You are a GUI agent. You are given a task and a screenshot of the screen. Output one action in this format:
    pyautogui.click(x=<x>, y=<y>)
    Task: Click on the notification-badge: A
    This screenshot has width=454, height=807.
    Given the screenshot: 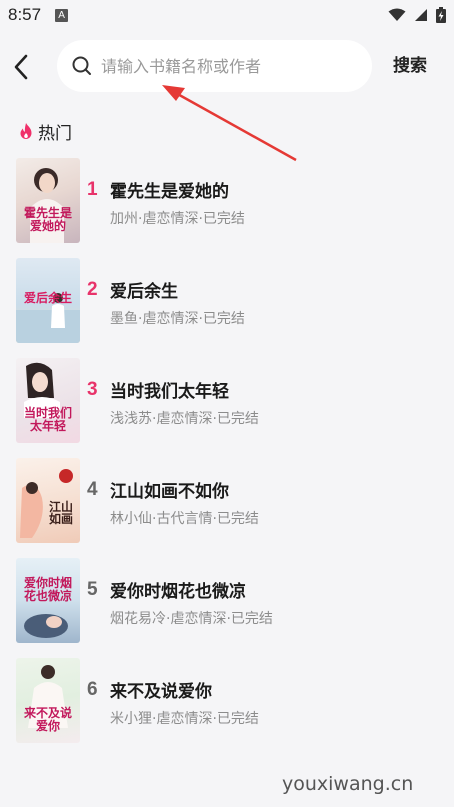 What is the action you would take?
    pyautogui.click(x=62, y=15)
    